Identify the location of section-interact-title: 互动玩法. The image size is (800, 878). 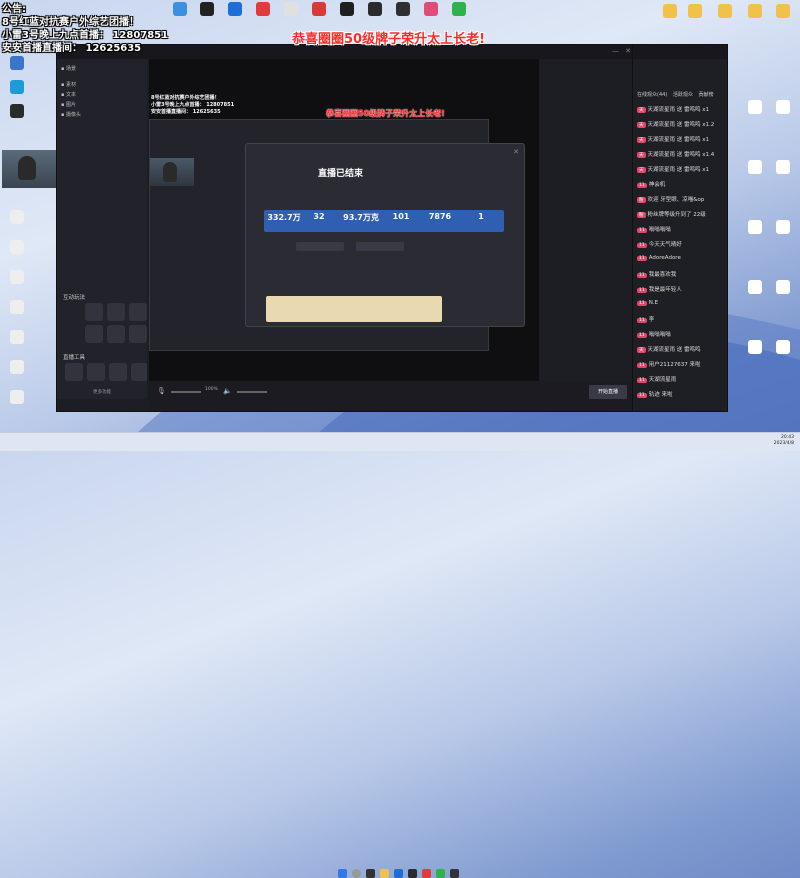
(74, 298).